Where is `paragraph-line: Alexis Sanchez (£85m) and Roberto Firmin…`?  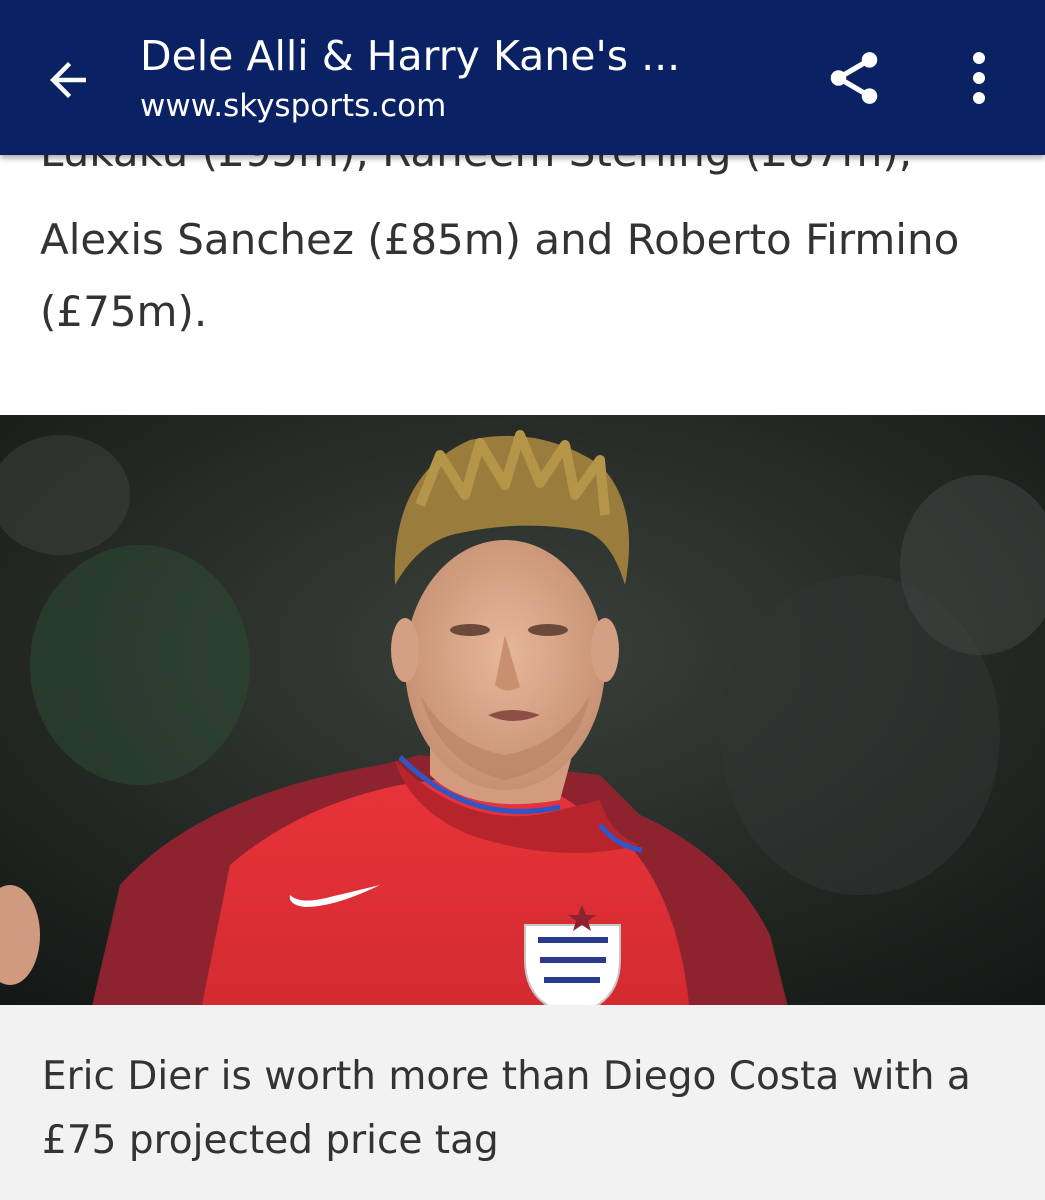 paragraph-line: Alexis Sanchez (£85m) and Roberto Firmin… is located at coordinates (500, 239).